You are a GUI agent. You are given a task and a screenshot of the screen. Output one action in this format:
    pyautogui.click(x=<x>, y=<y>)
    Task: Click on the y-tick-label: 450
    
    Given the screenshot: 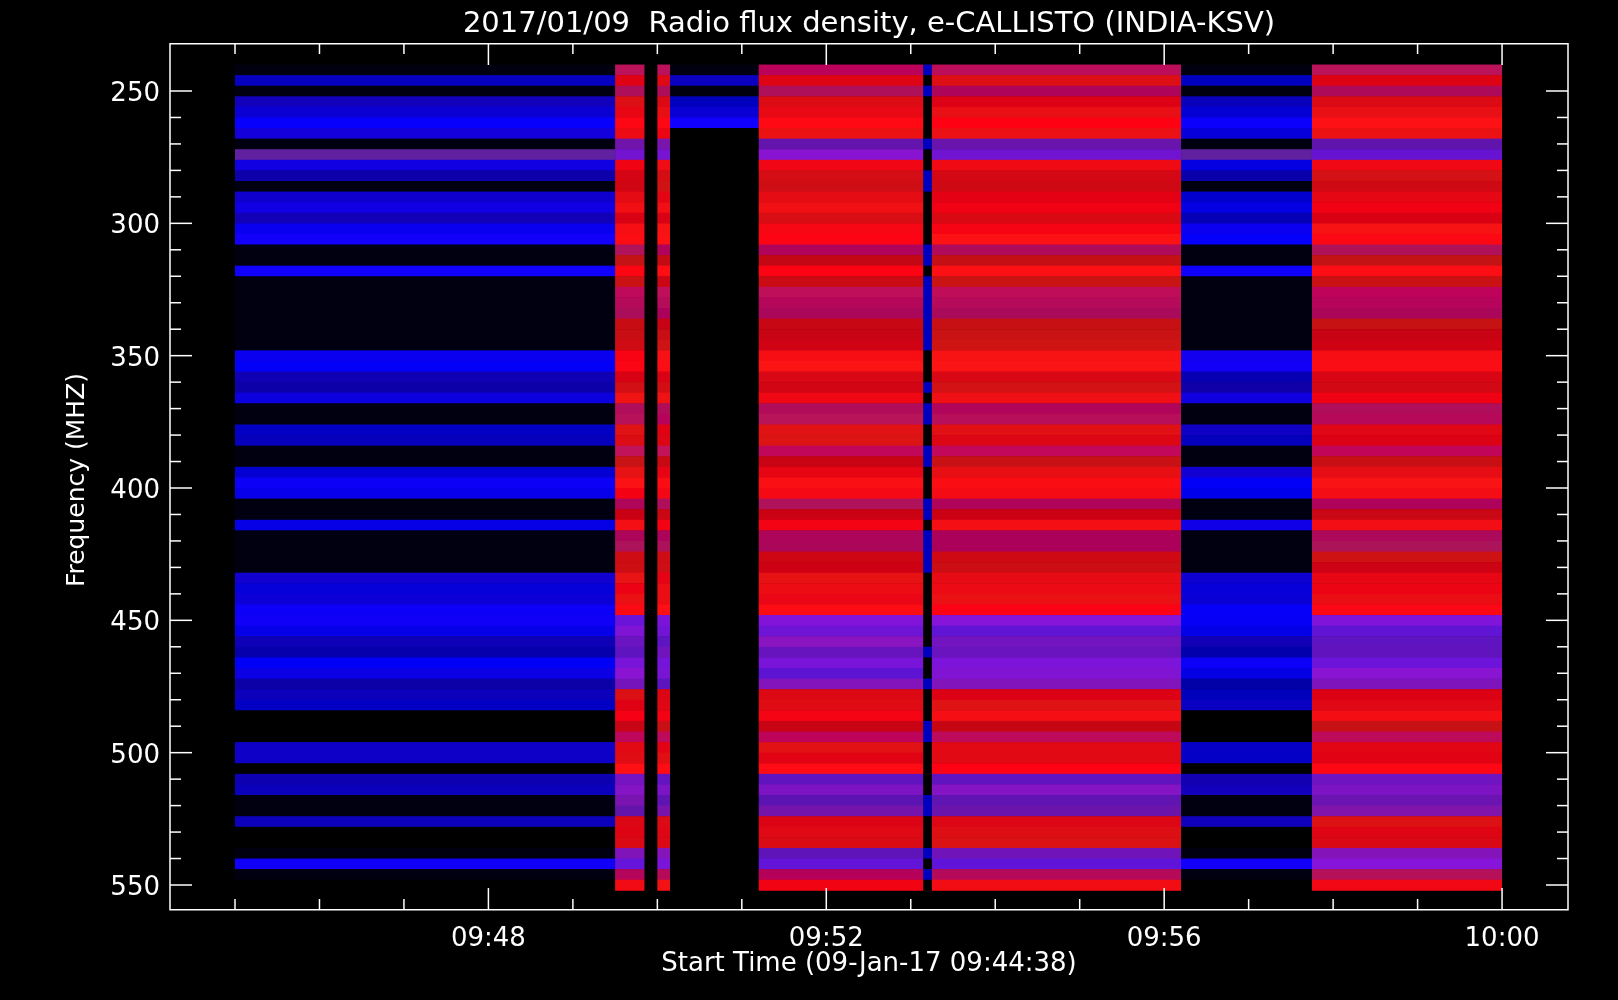 What is the action you would take?
    pyautogui.click(x=135, y=621)
    